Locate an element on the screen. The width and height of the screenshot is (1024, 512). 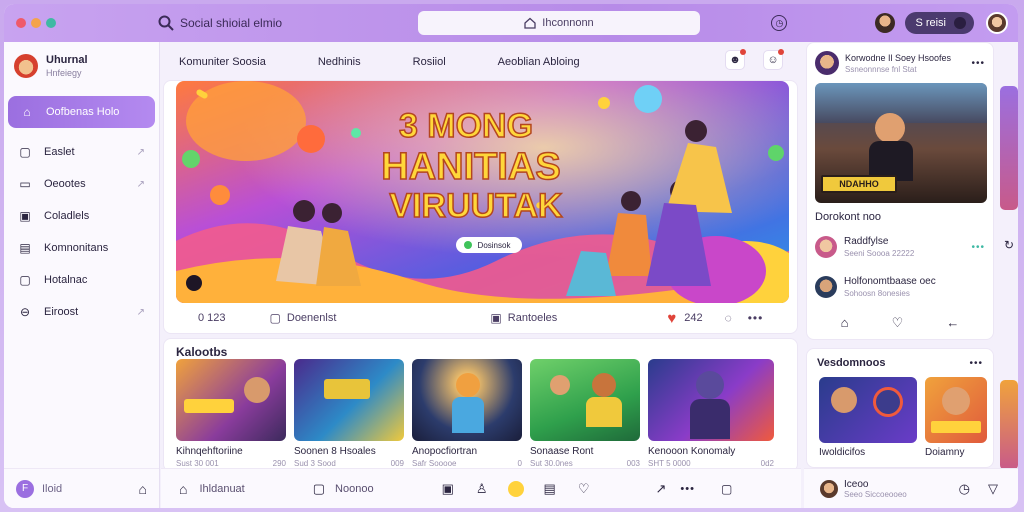
bottom-label-1: Ihldanuat is located at coordinates (221, 489).